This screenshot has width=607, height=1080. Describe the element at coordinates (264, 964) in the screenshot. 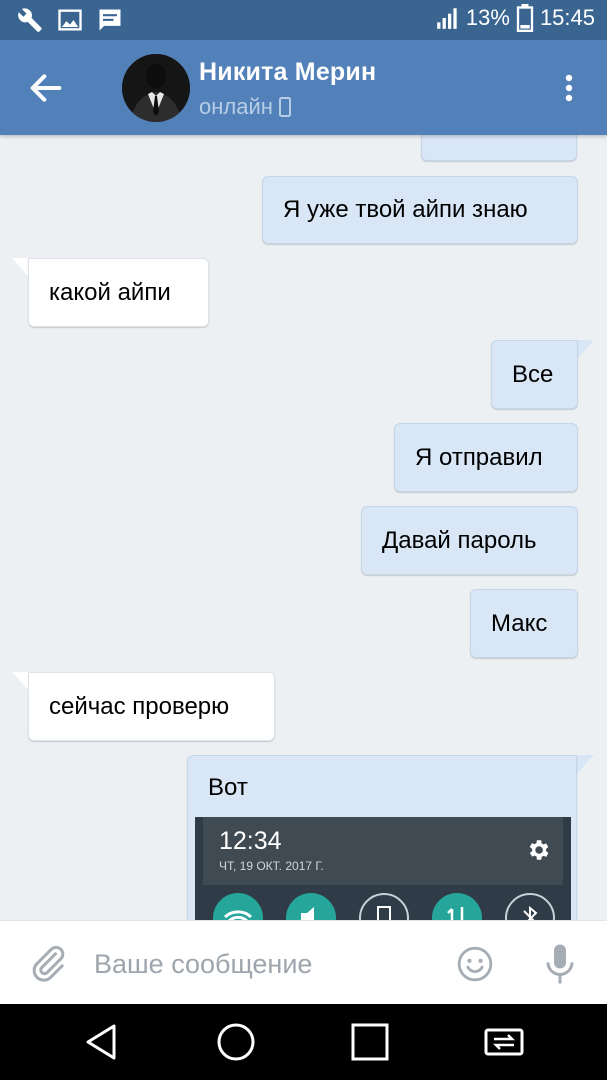

I see `message-input` at that location.